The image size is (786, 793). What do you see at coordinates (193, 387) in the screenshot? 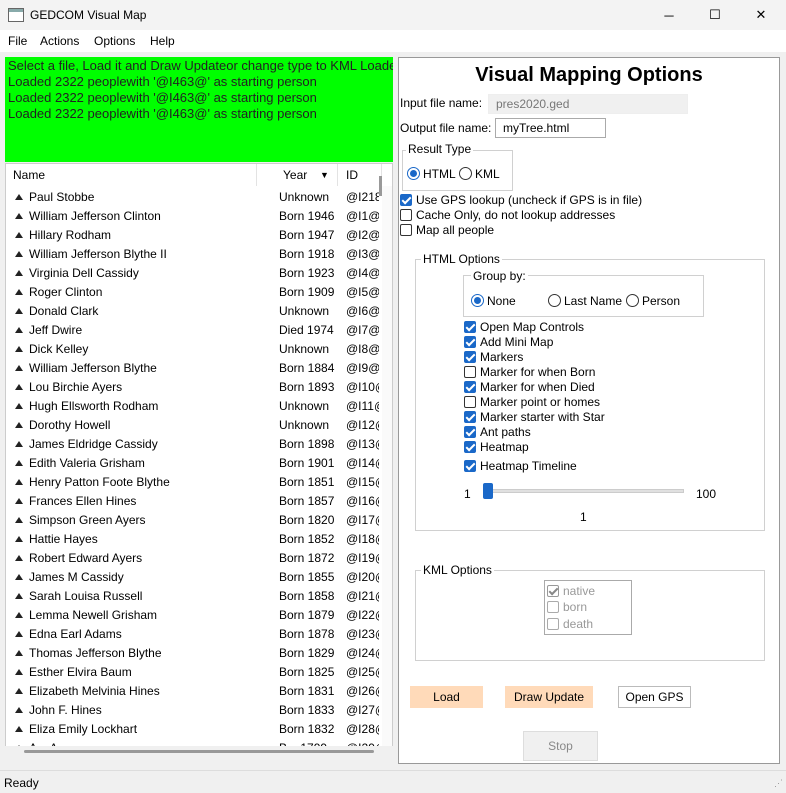
I see `table-row: Lou Birchie Ayers Born 1893 @I10@` at bounding box center [193, 387].